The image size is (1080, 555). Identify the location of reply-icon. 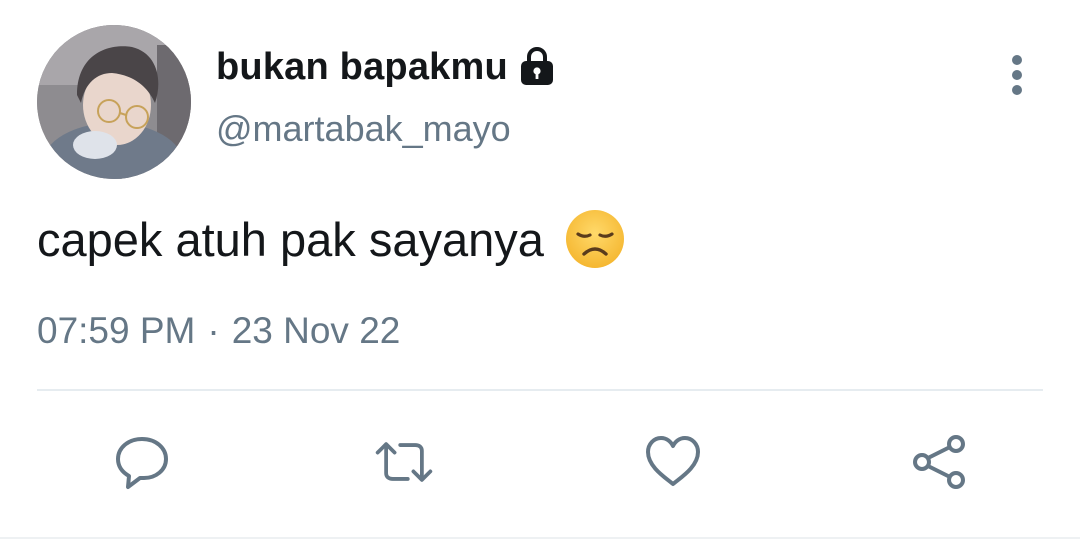
(142, 463).